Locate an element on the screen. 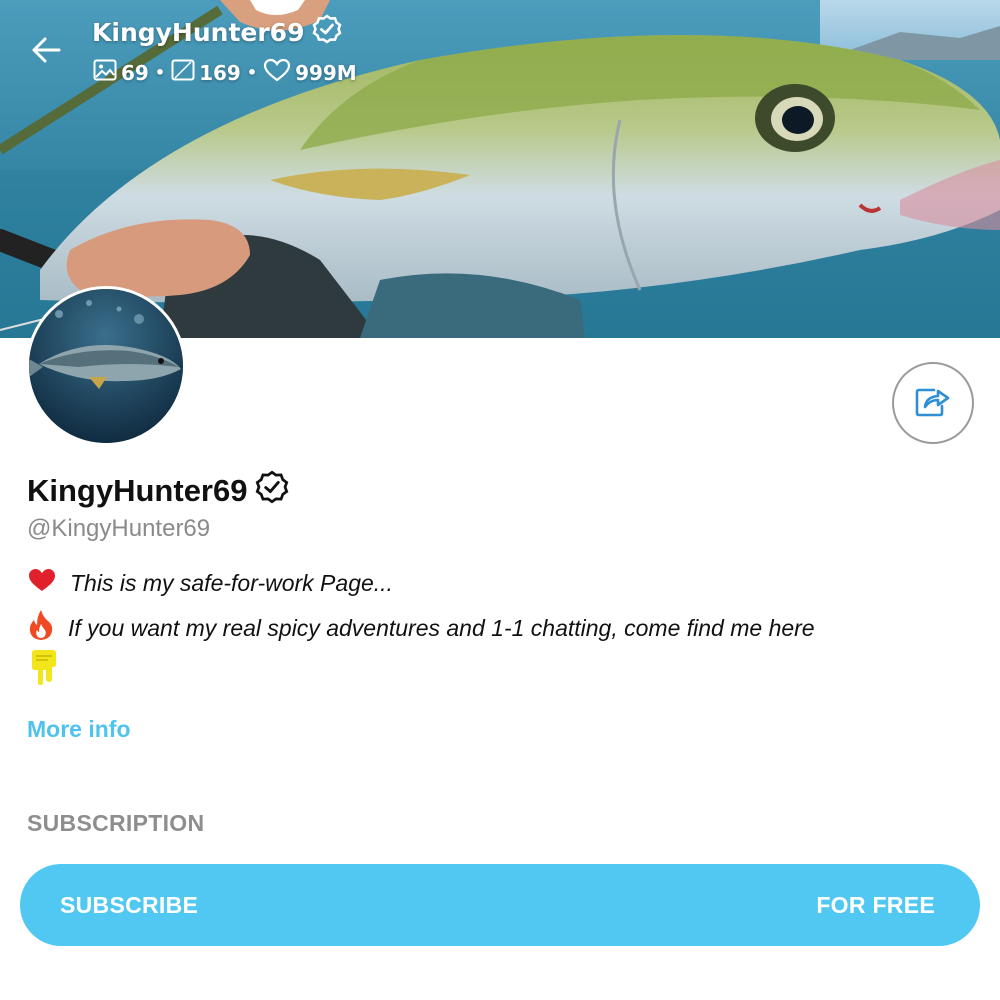 The image size is (1000, 1000). image-icon is located at coordinates (105, 72).